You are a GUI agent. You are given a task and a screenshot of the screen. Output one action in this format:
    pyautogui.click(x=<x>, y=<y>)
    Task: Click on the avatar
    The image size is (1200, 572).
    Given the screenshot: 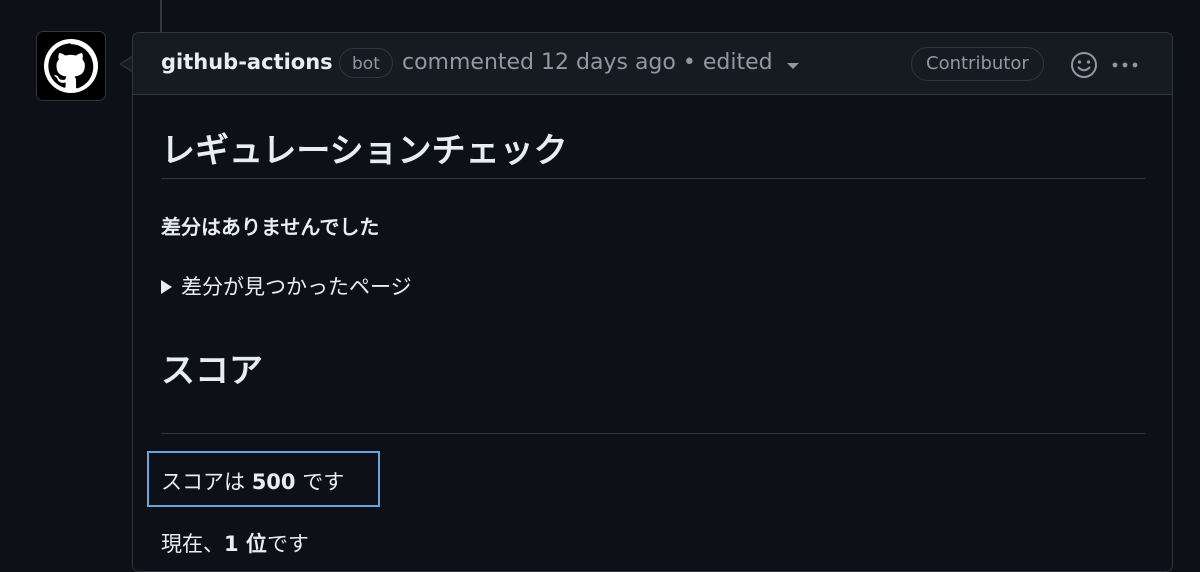 What is the action you would take?
    pyautogui.click(x=71, y=66)
    